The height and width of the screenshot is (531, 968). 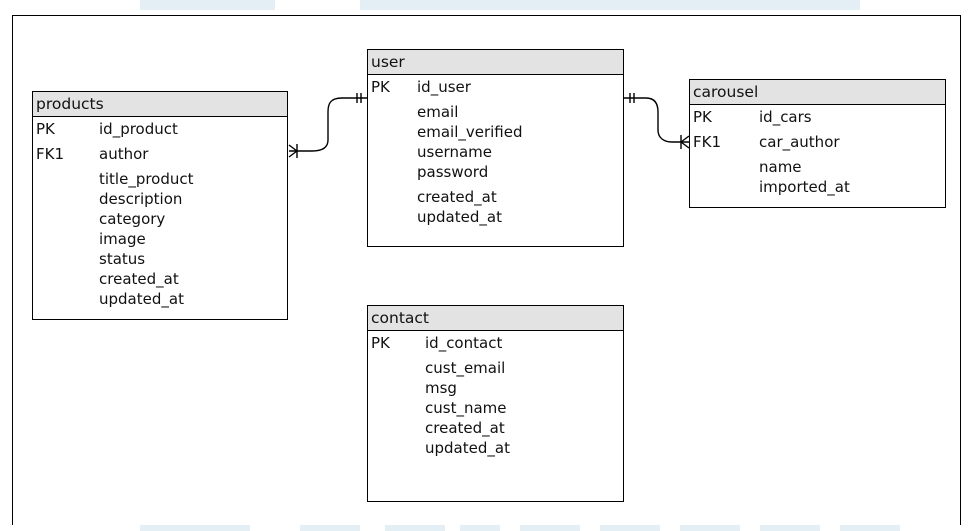 What do you see at coordinates (657, 121) in the screenshot?
I see `relationship-user-carousel` at bounding box center [657, 121].